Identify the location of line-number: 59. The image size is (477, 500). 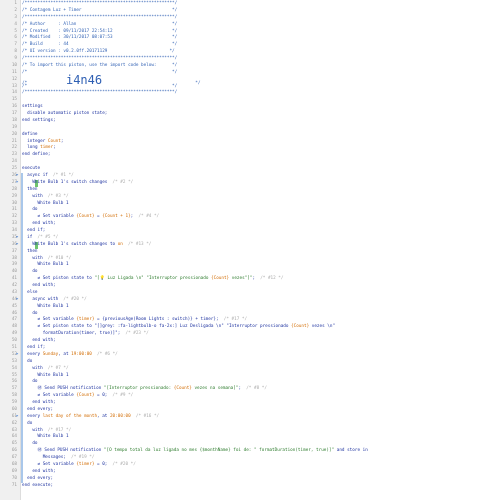
(14, 403).